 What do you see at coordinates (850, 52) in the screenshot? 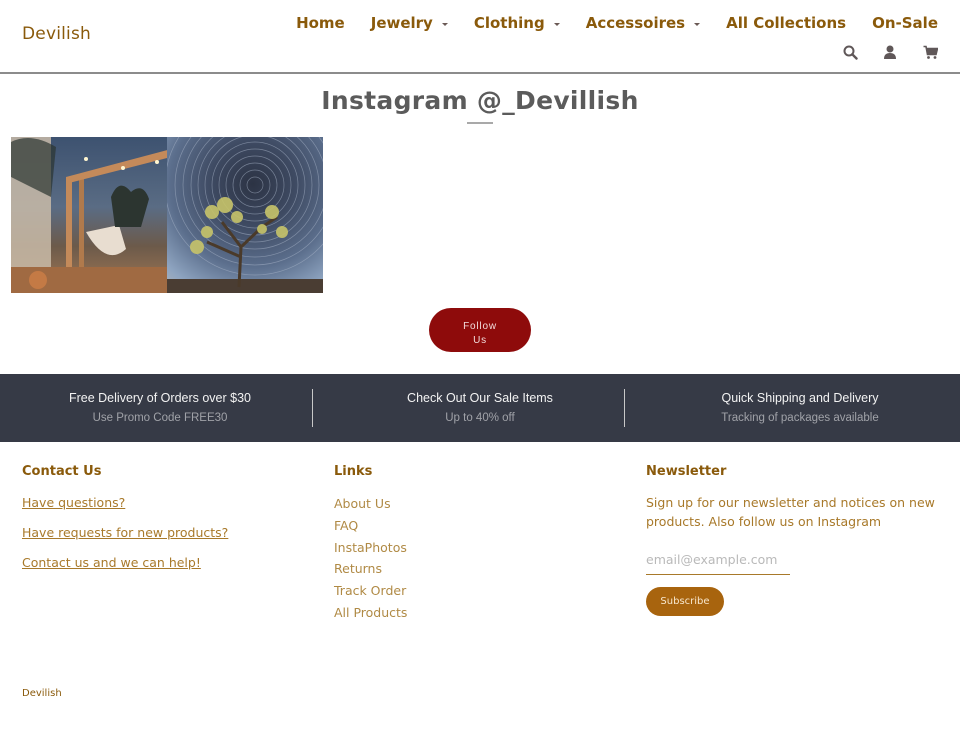
I see `search-icon` at bounding box center [850, 52].